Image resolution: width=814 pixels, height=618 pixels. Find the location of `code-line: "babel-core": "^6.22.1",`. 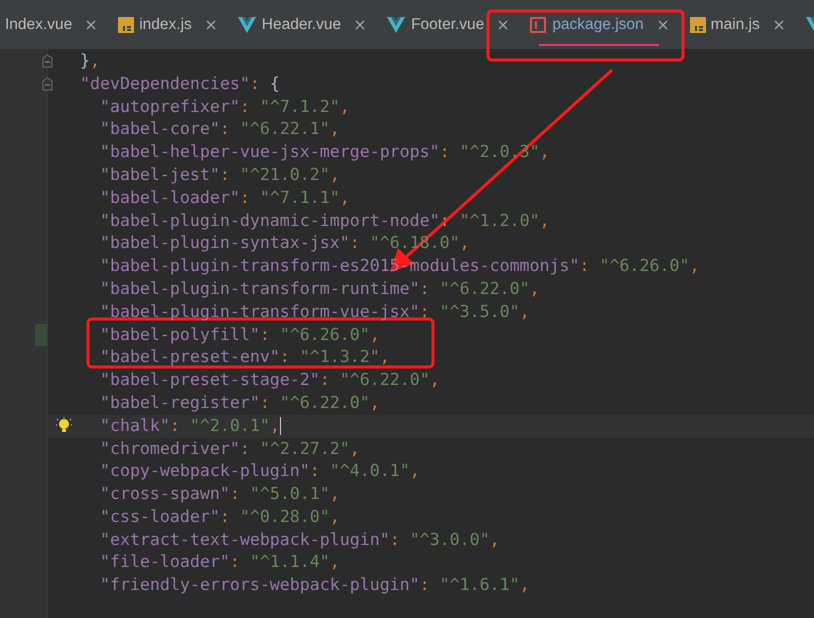

code-line: "babel-core": "^6.22.1", is located at coordinates (219, 129).